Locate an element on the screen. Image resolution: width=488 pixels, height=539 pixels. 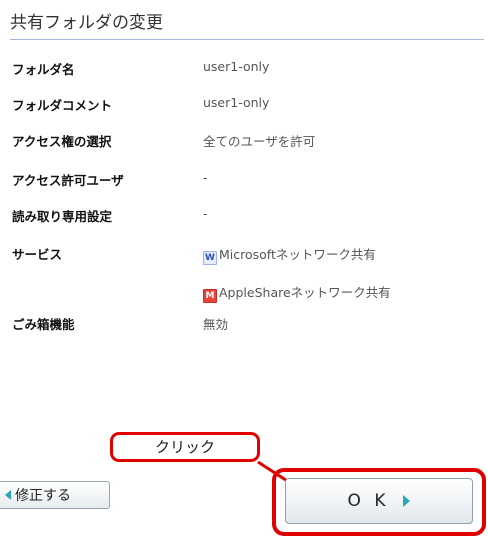
field-label: 読み取り専用設定 is located at coordinates (62, 216).